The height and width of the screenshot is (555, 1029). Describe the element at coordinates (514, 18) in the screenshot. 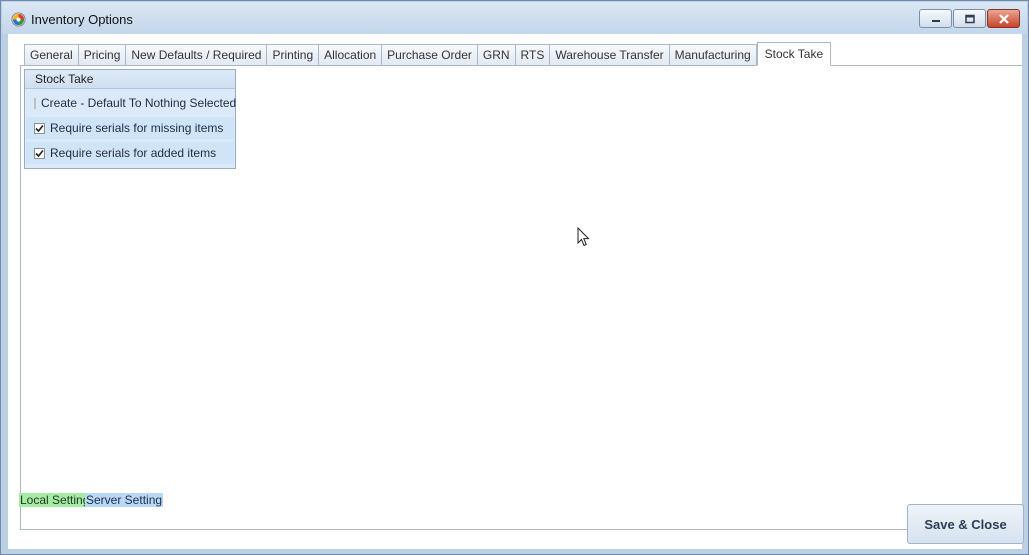

I see `title-bar: Inventory Options` at that location.